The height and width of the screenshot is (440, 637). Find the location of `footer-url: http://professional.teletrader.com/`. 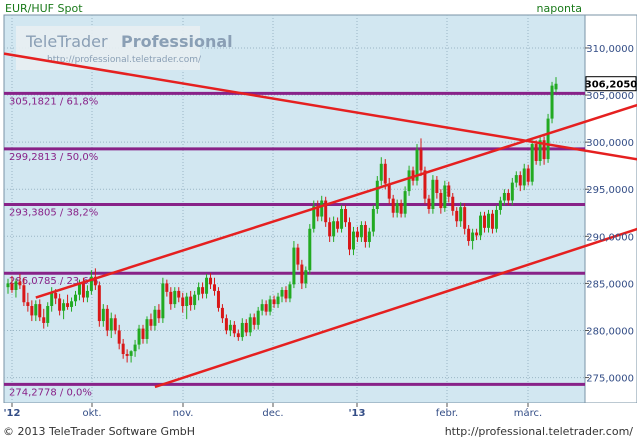

footer-url: http://professional.teletrader.com/ is located at coordinates (539, 431).